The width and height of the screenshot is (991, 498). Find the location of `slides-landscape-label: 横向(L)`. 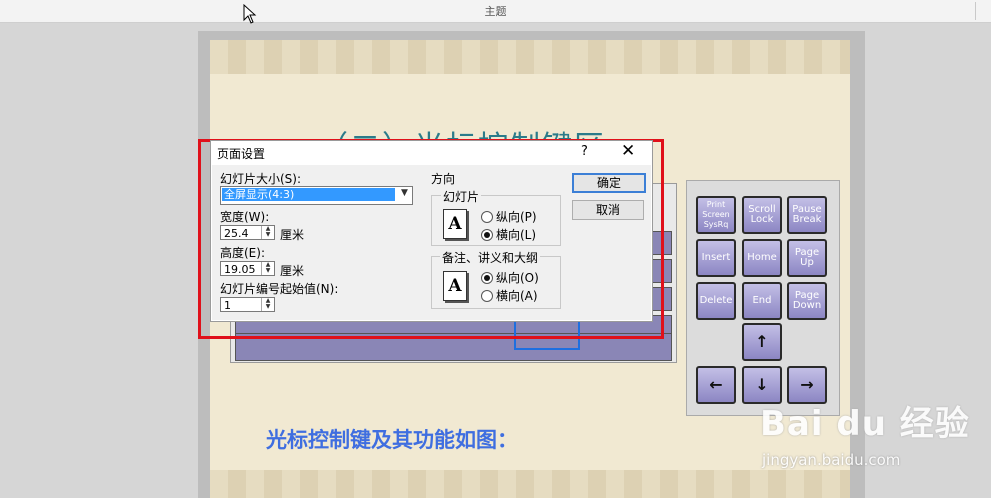

slides-landscape-label: 横向(L) is located at coordinates (516, 235).